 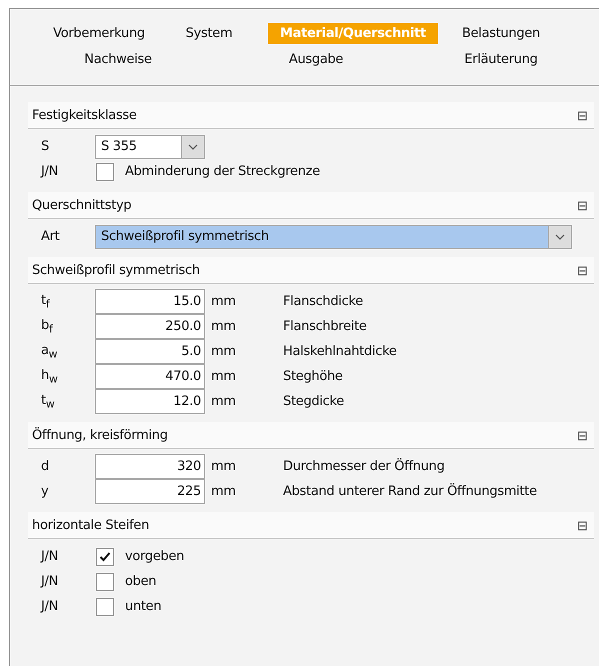 I want to click on field-label: t$_{w}$, so click(x=48, y=401).